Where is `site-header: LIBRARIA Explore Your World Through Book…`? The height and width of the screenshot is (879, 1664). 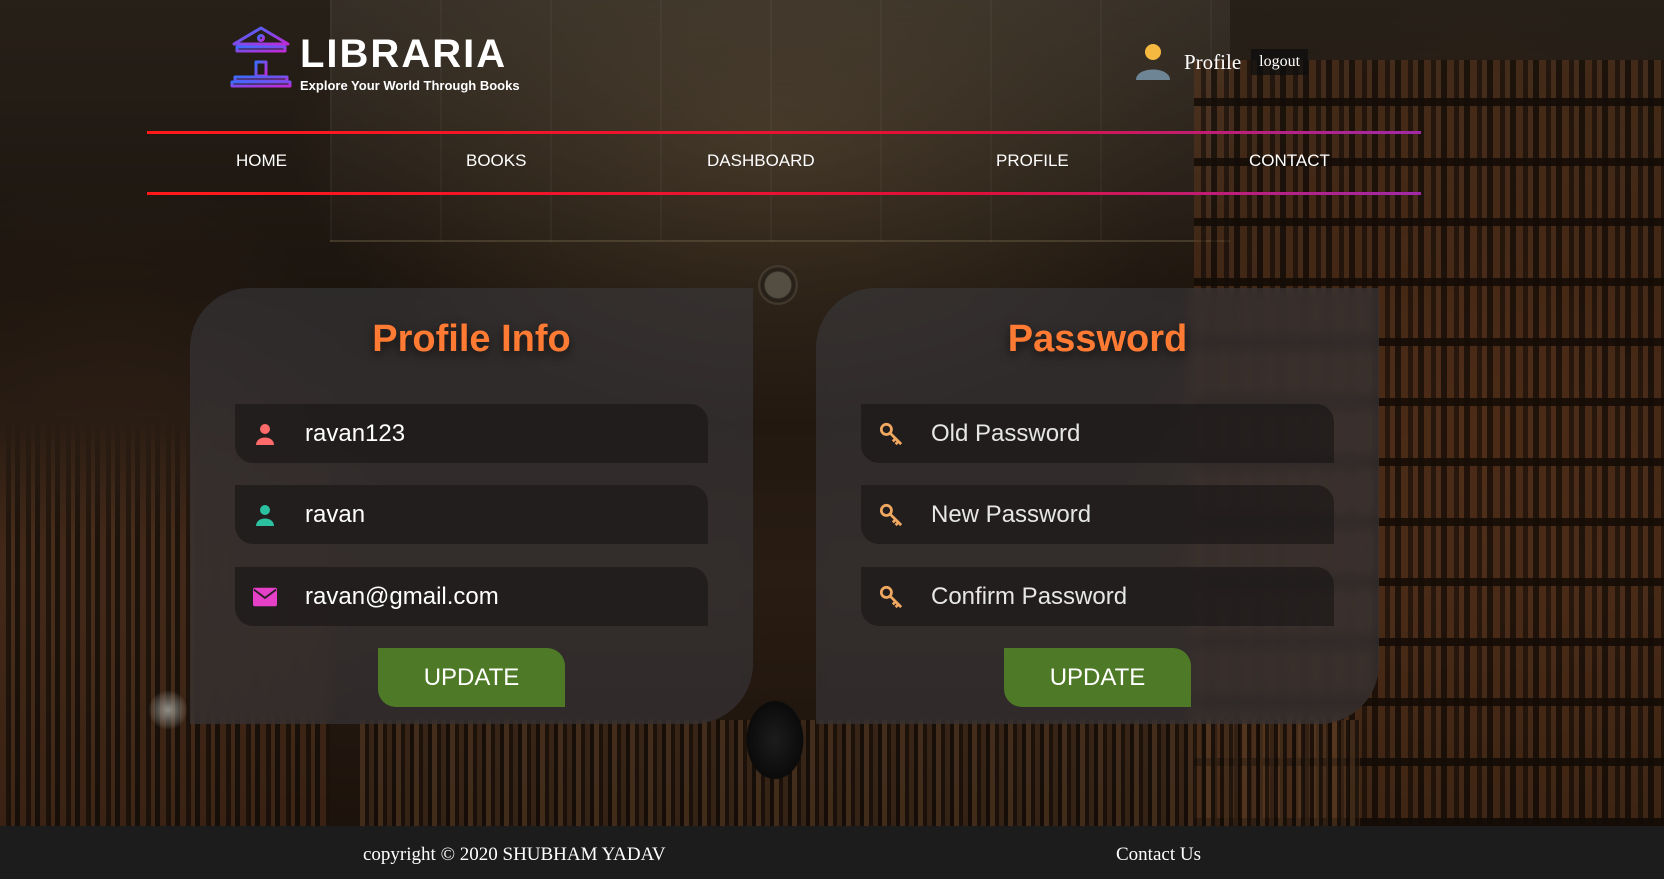 site-header: LIBRARIA Explore Your World Through Book… is located at coordinates (832, 60).